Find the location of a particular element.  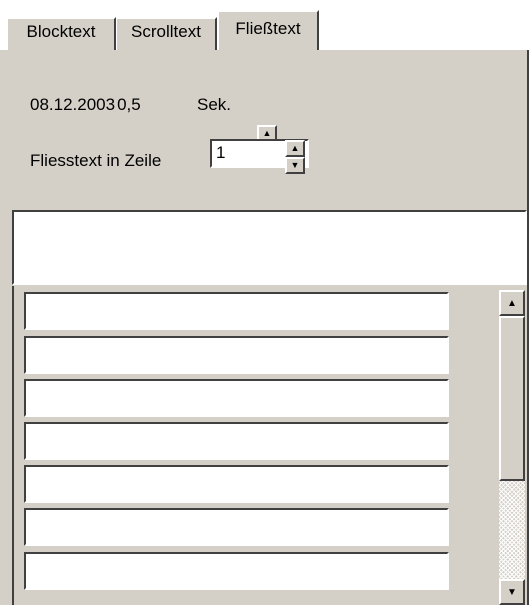

line-up-button: ▲ is located at coordinates (295, 148).